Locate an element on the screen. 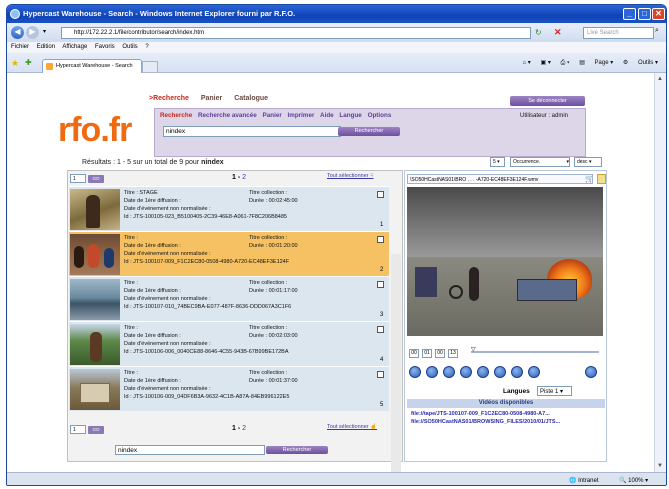  page-input: 1 is located at coordinates (78, 178).